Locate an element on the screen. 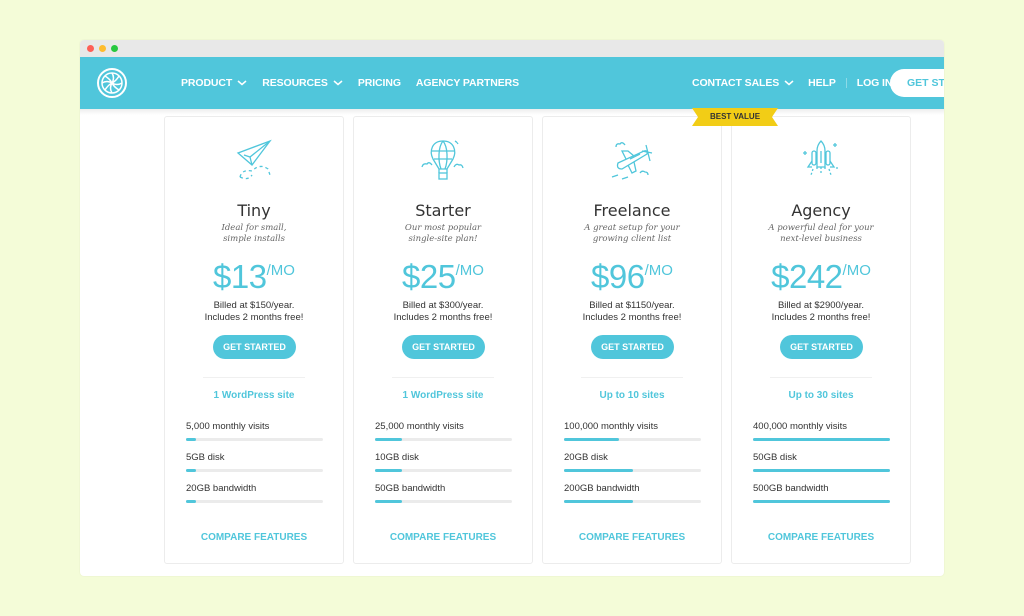 The image size is (1024, 616). nav-agency-partners: AGENCY PARTNERS is located at coordinates (467, 83).